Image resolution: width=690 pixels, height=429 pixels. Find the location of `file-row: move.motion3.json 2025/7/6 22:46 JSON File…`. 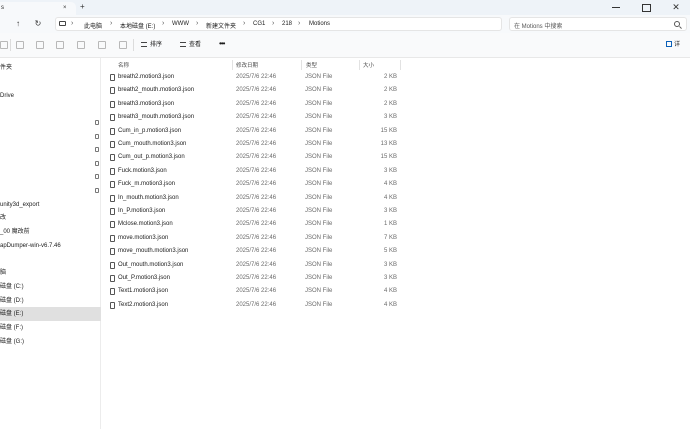

file-row: move.motion3.json 2025/7/6 22:46 JSON File… is located at coordinates (251, 238).